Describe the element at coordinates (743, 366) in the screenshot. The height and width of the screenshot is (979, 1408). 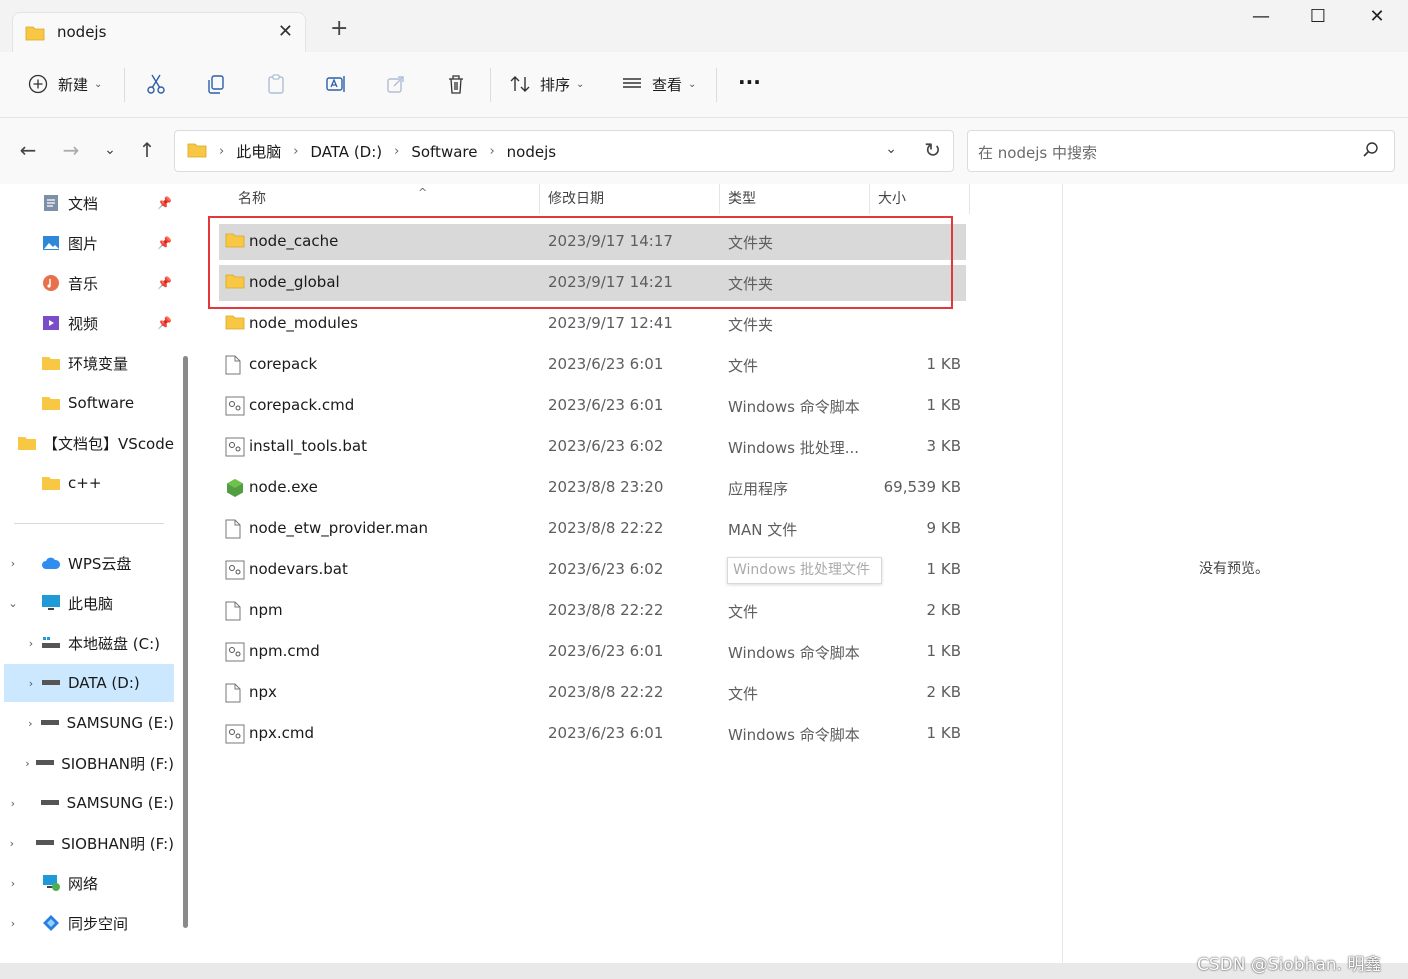
I see `file-type: 文件` at that location.